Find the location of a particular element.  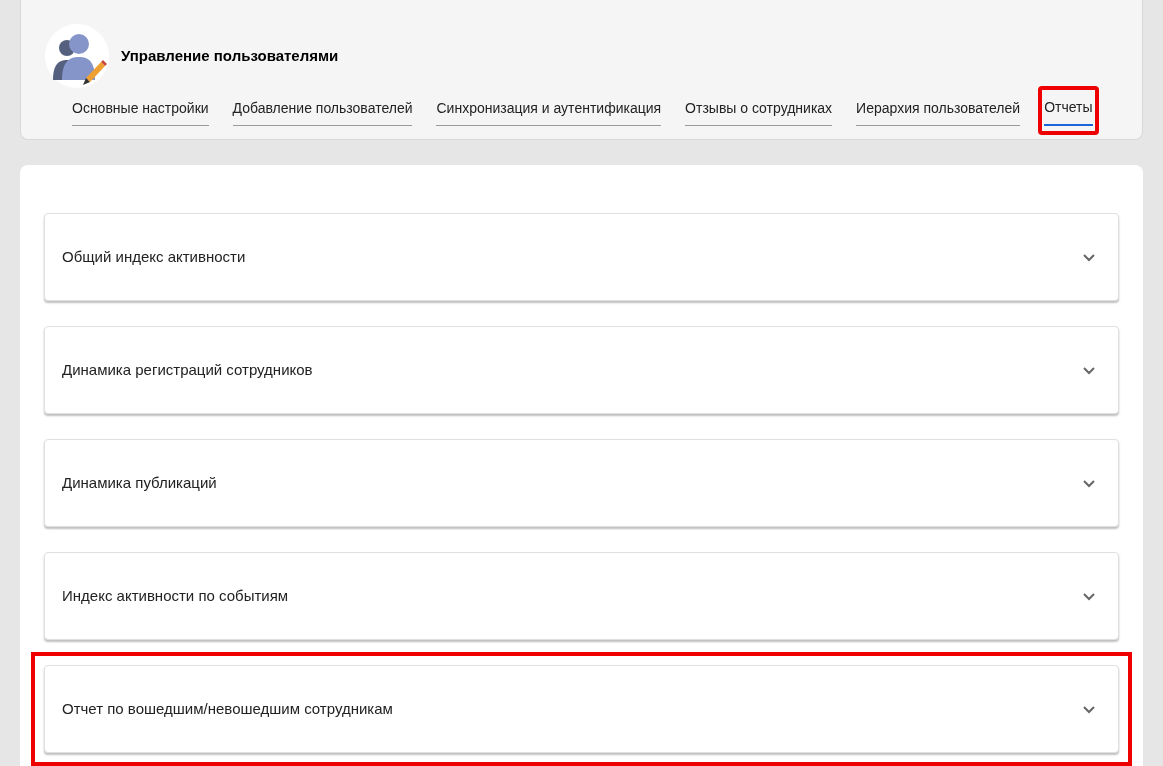

page-title: Управление пользователями is located at coordinates (230, 55).